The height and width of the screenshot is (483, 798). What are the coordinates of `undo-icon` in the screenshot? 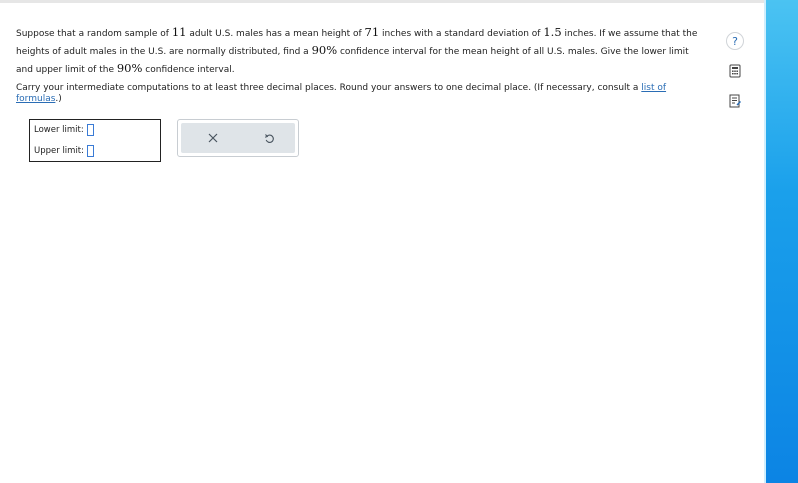 It's located at (269, 138).